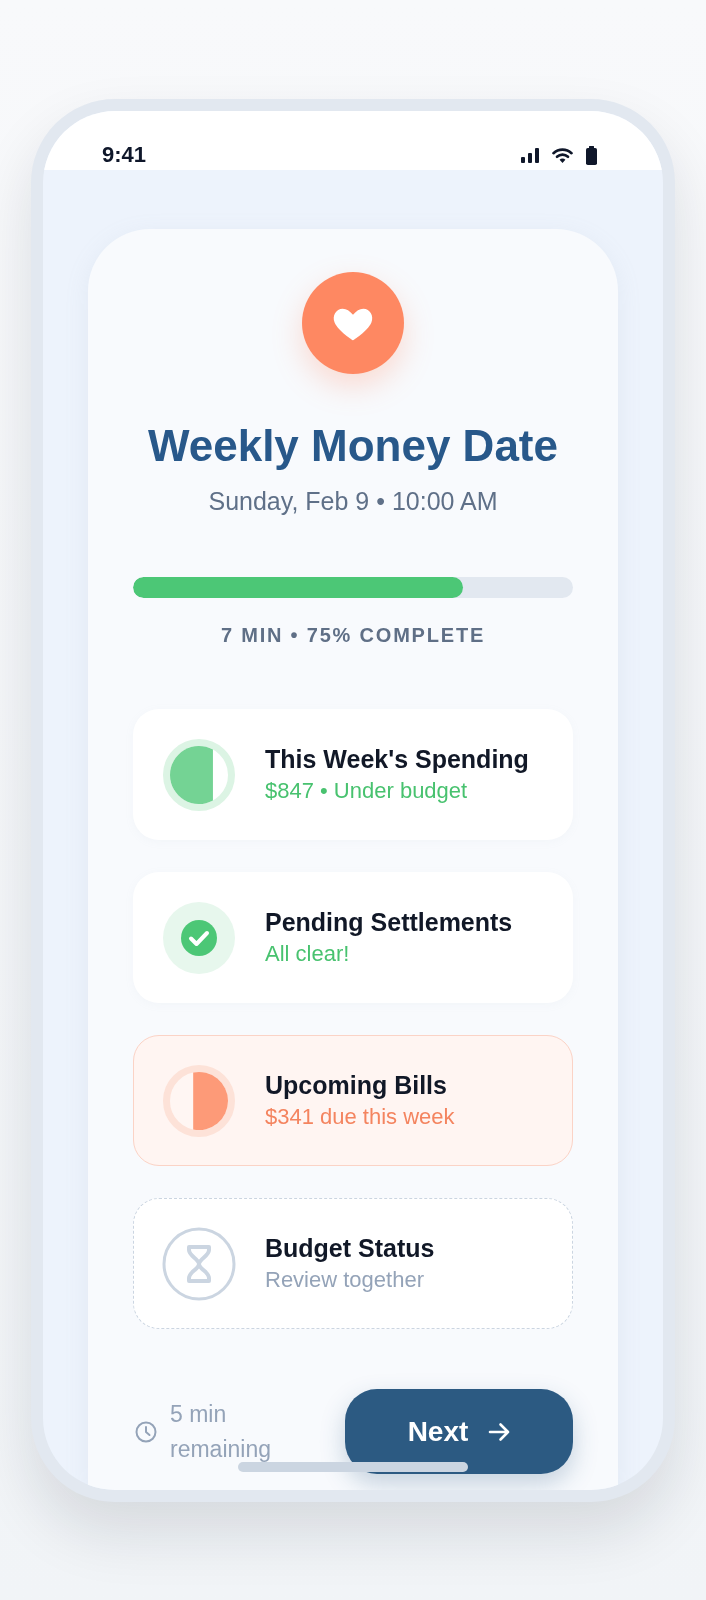 This screenshot has width=706, height=1600. What do you see at coordinates (397, 759) in the screenshot?
I see `card-title: This Week's Spending` at bounding box center [397, 759].